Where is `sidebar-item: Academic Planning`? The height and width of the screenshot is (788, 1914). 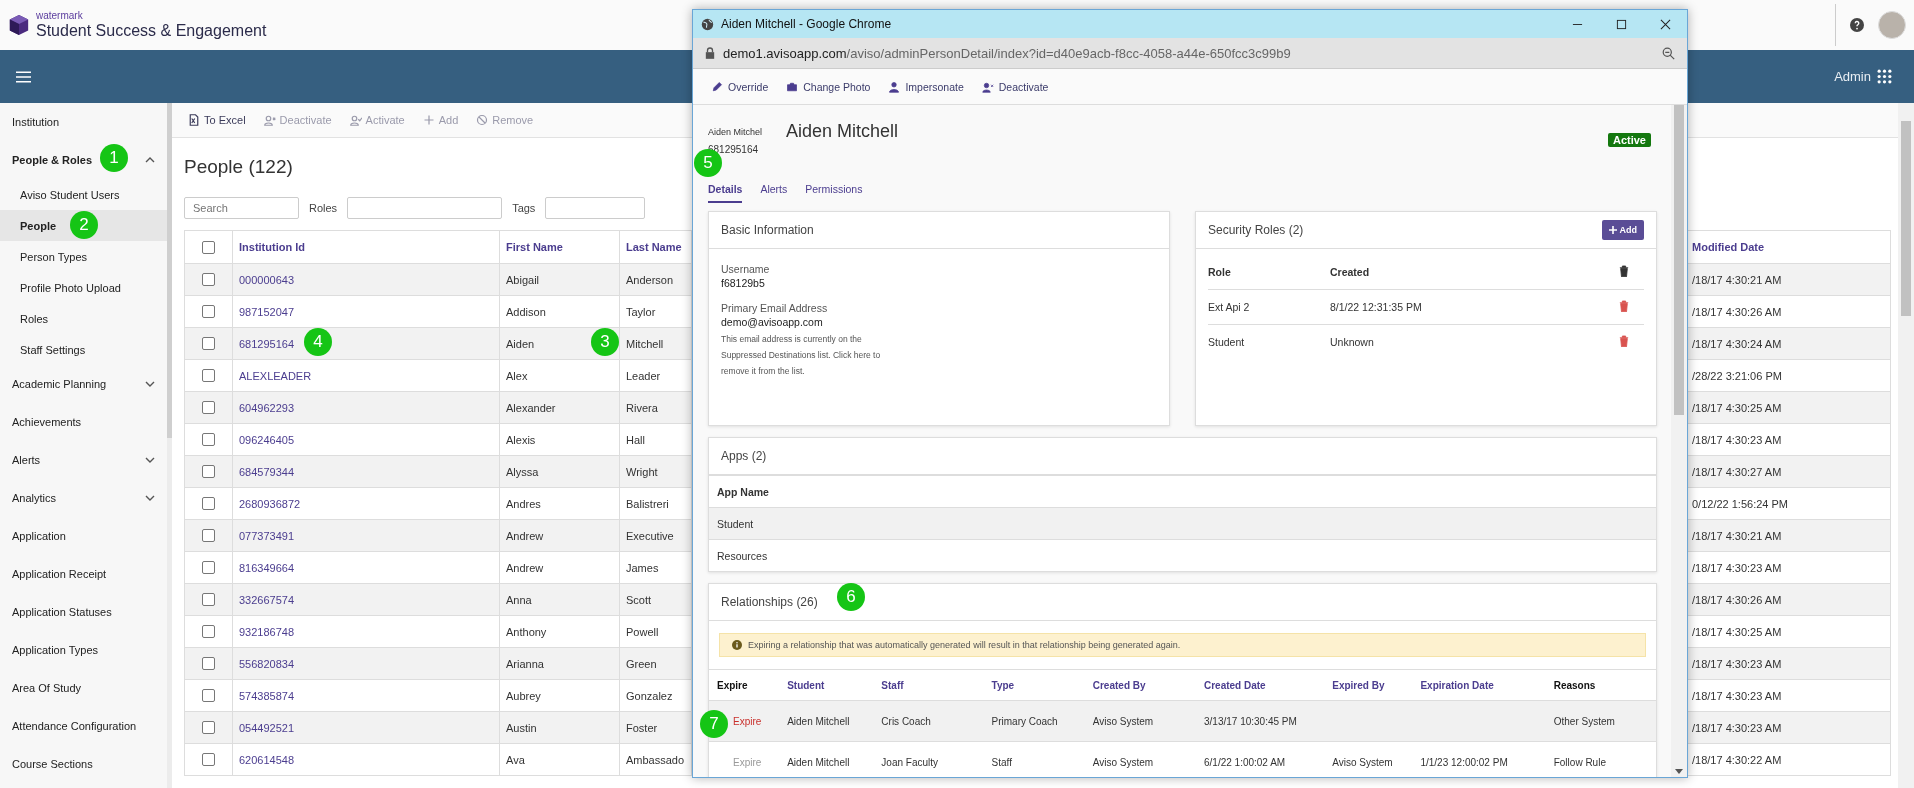 sidebar-item: Academic Planning is located at coordinates (59, 384).